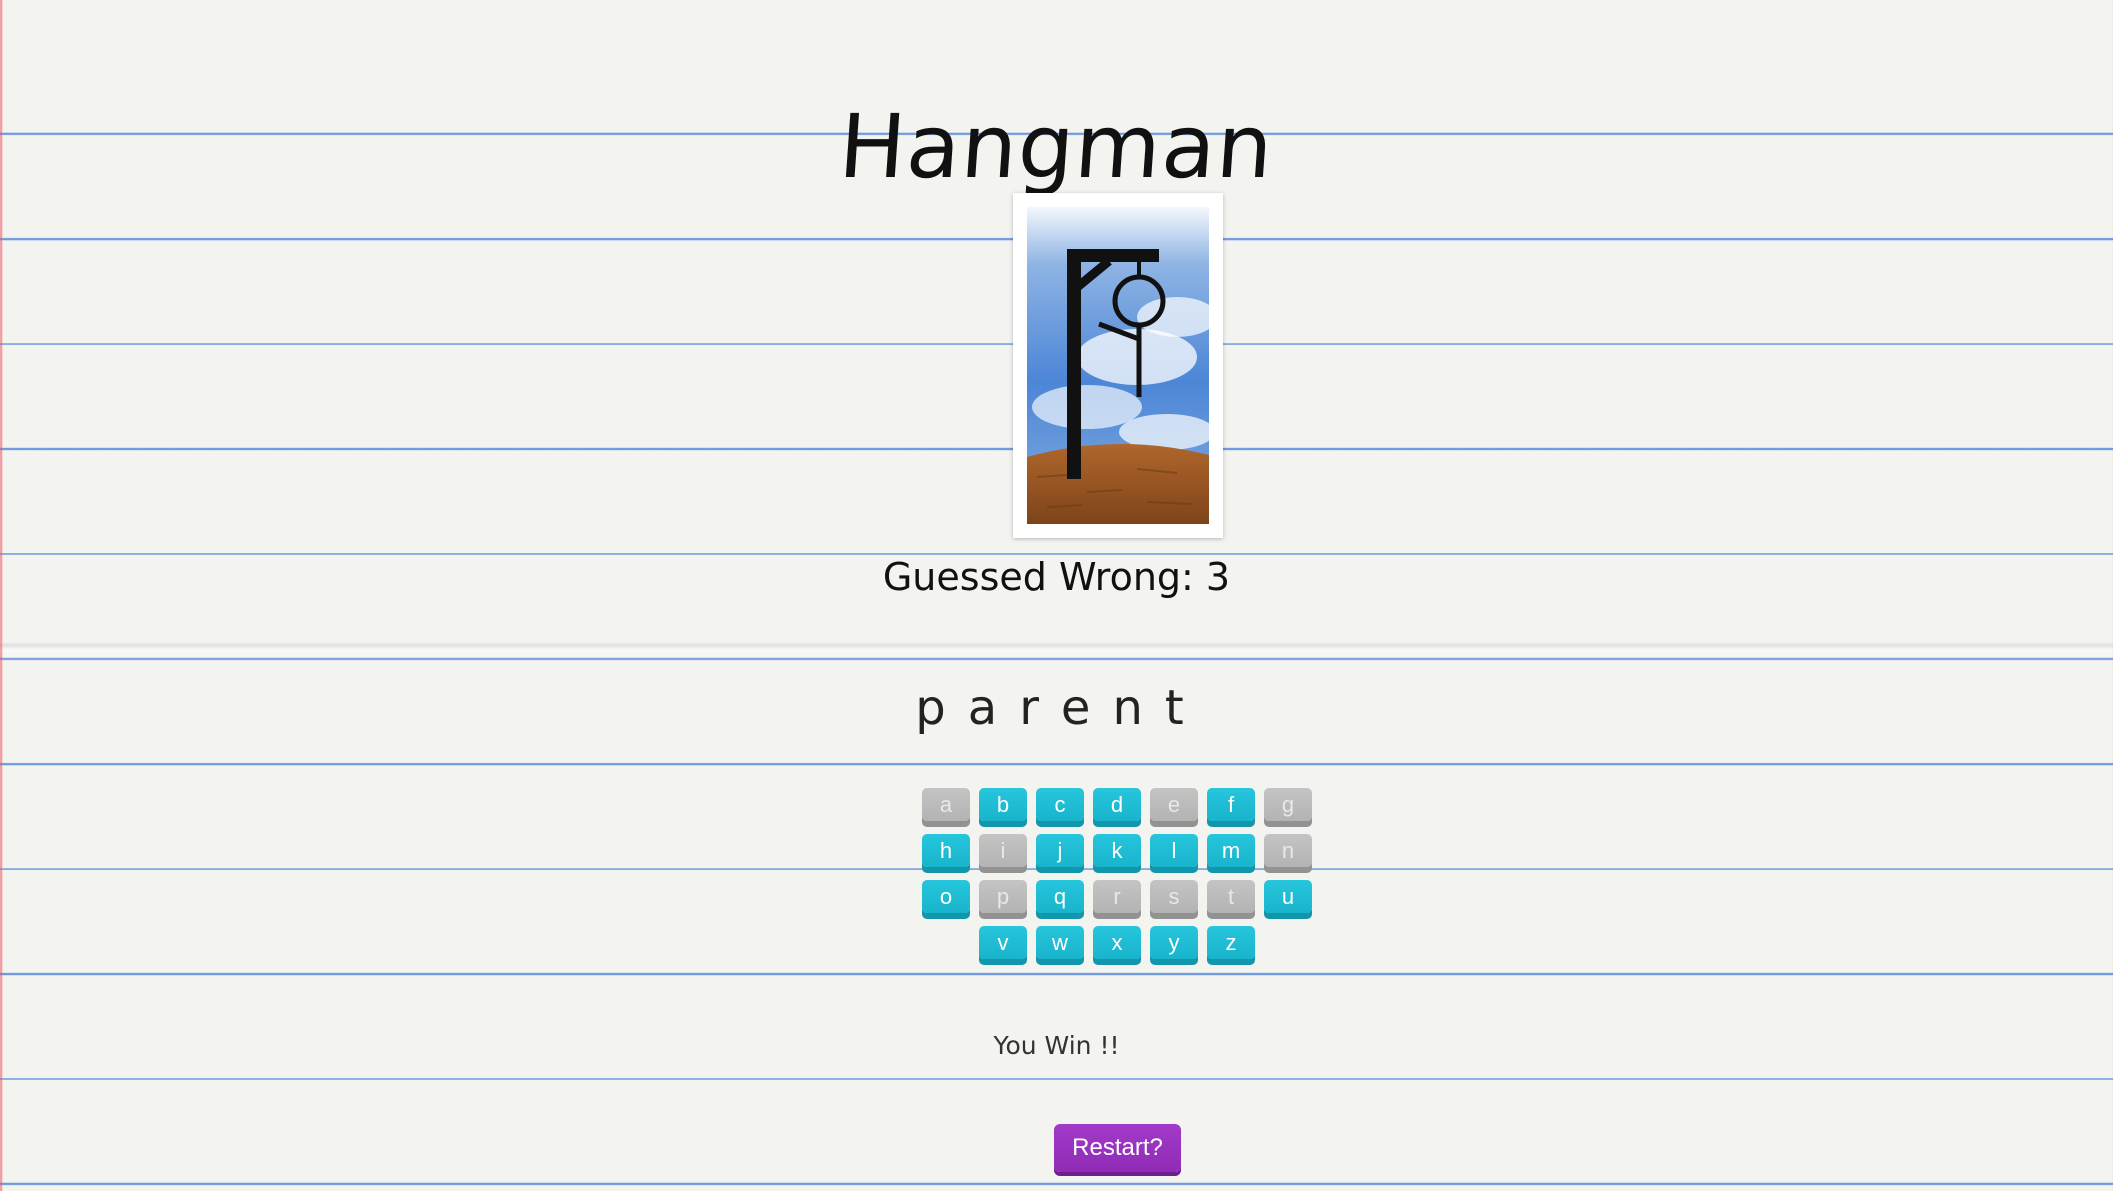 This screenshot has width=2113, height=1191. What do you see at coordinates (1118, 483) in the screenshot?
I see `hill` at bounding box center [1118, 483].